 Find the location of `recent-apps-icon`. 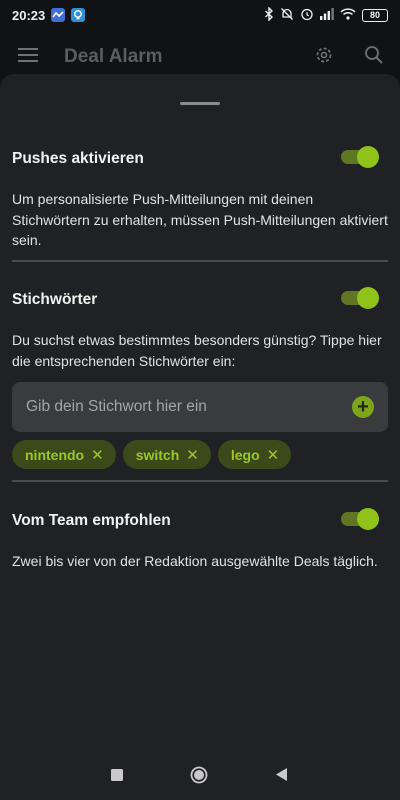

recent-apps-icon is located at coordinates (117, 777).